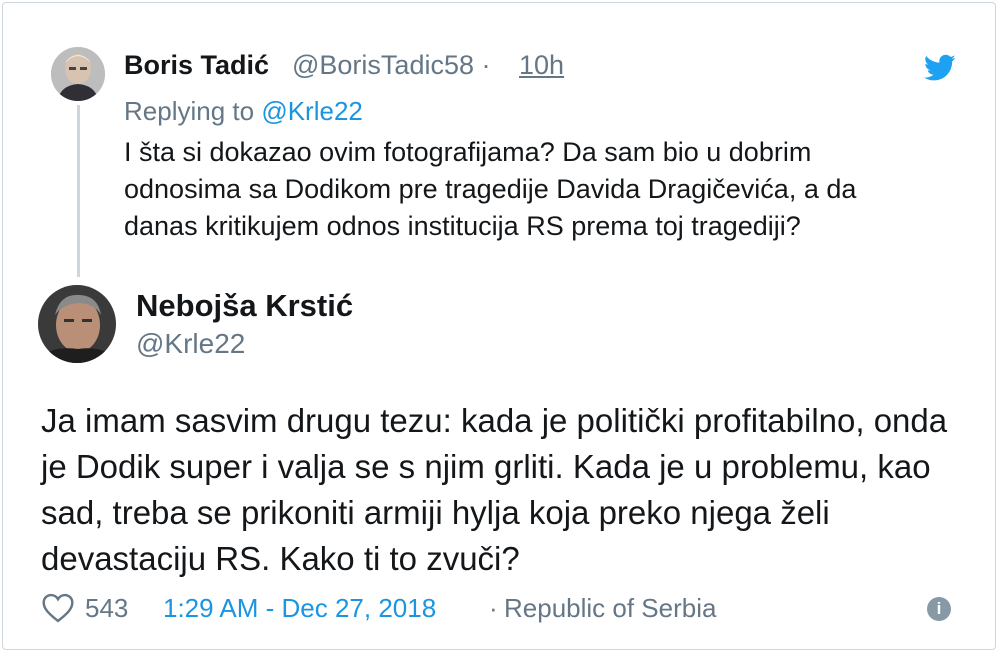 This screenshot has height=654, width=1000. I want to click on tweet-location: Republic of Serbia, so click(610, 608).